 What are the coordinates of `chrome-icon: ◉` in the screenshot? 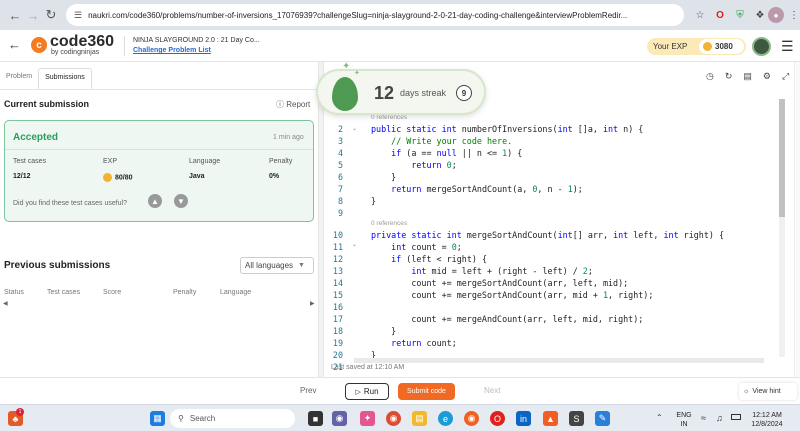 It's located at (393, 418).